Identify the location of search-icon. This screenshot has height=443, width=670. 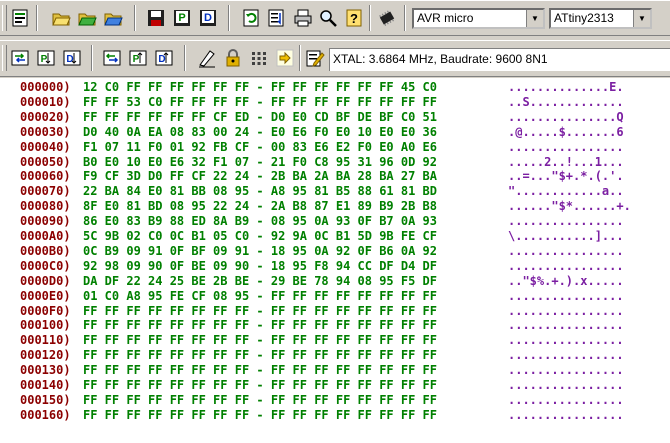
(328, 18).